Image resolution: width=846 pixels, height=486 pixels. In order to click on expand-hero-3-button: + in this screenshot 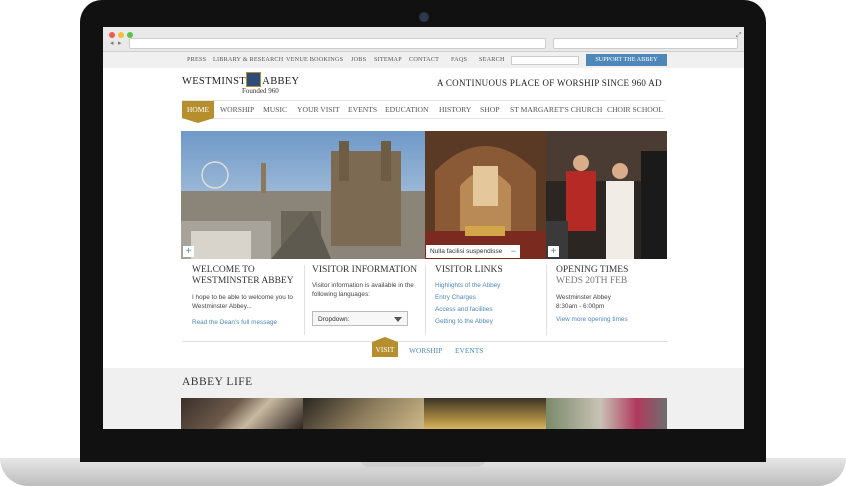, I will do `click(553, 251)`.